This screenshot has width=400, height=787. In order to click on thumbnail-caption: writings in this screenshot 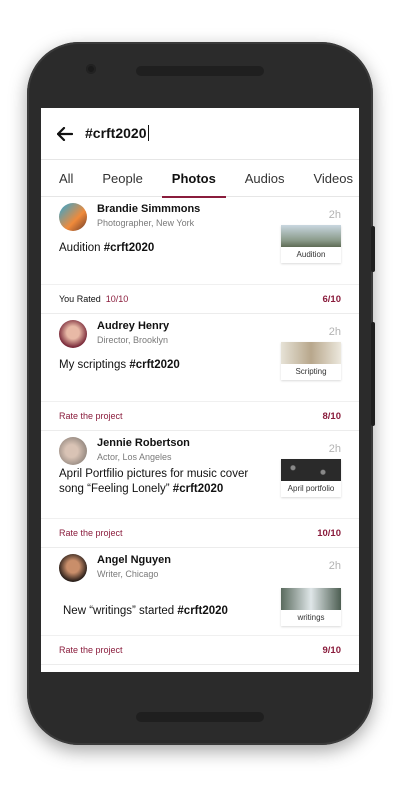, I will do `click(311, 617)`.